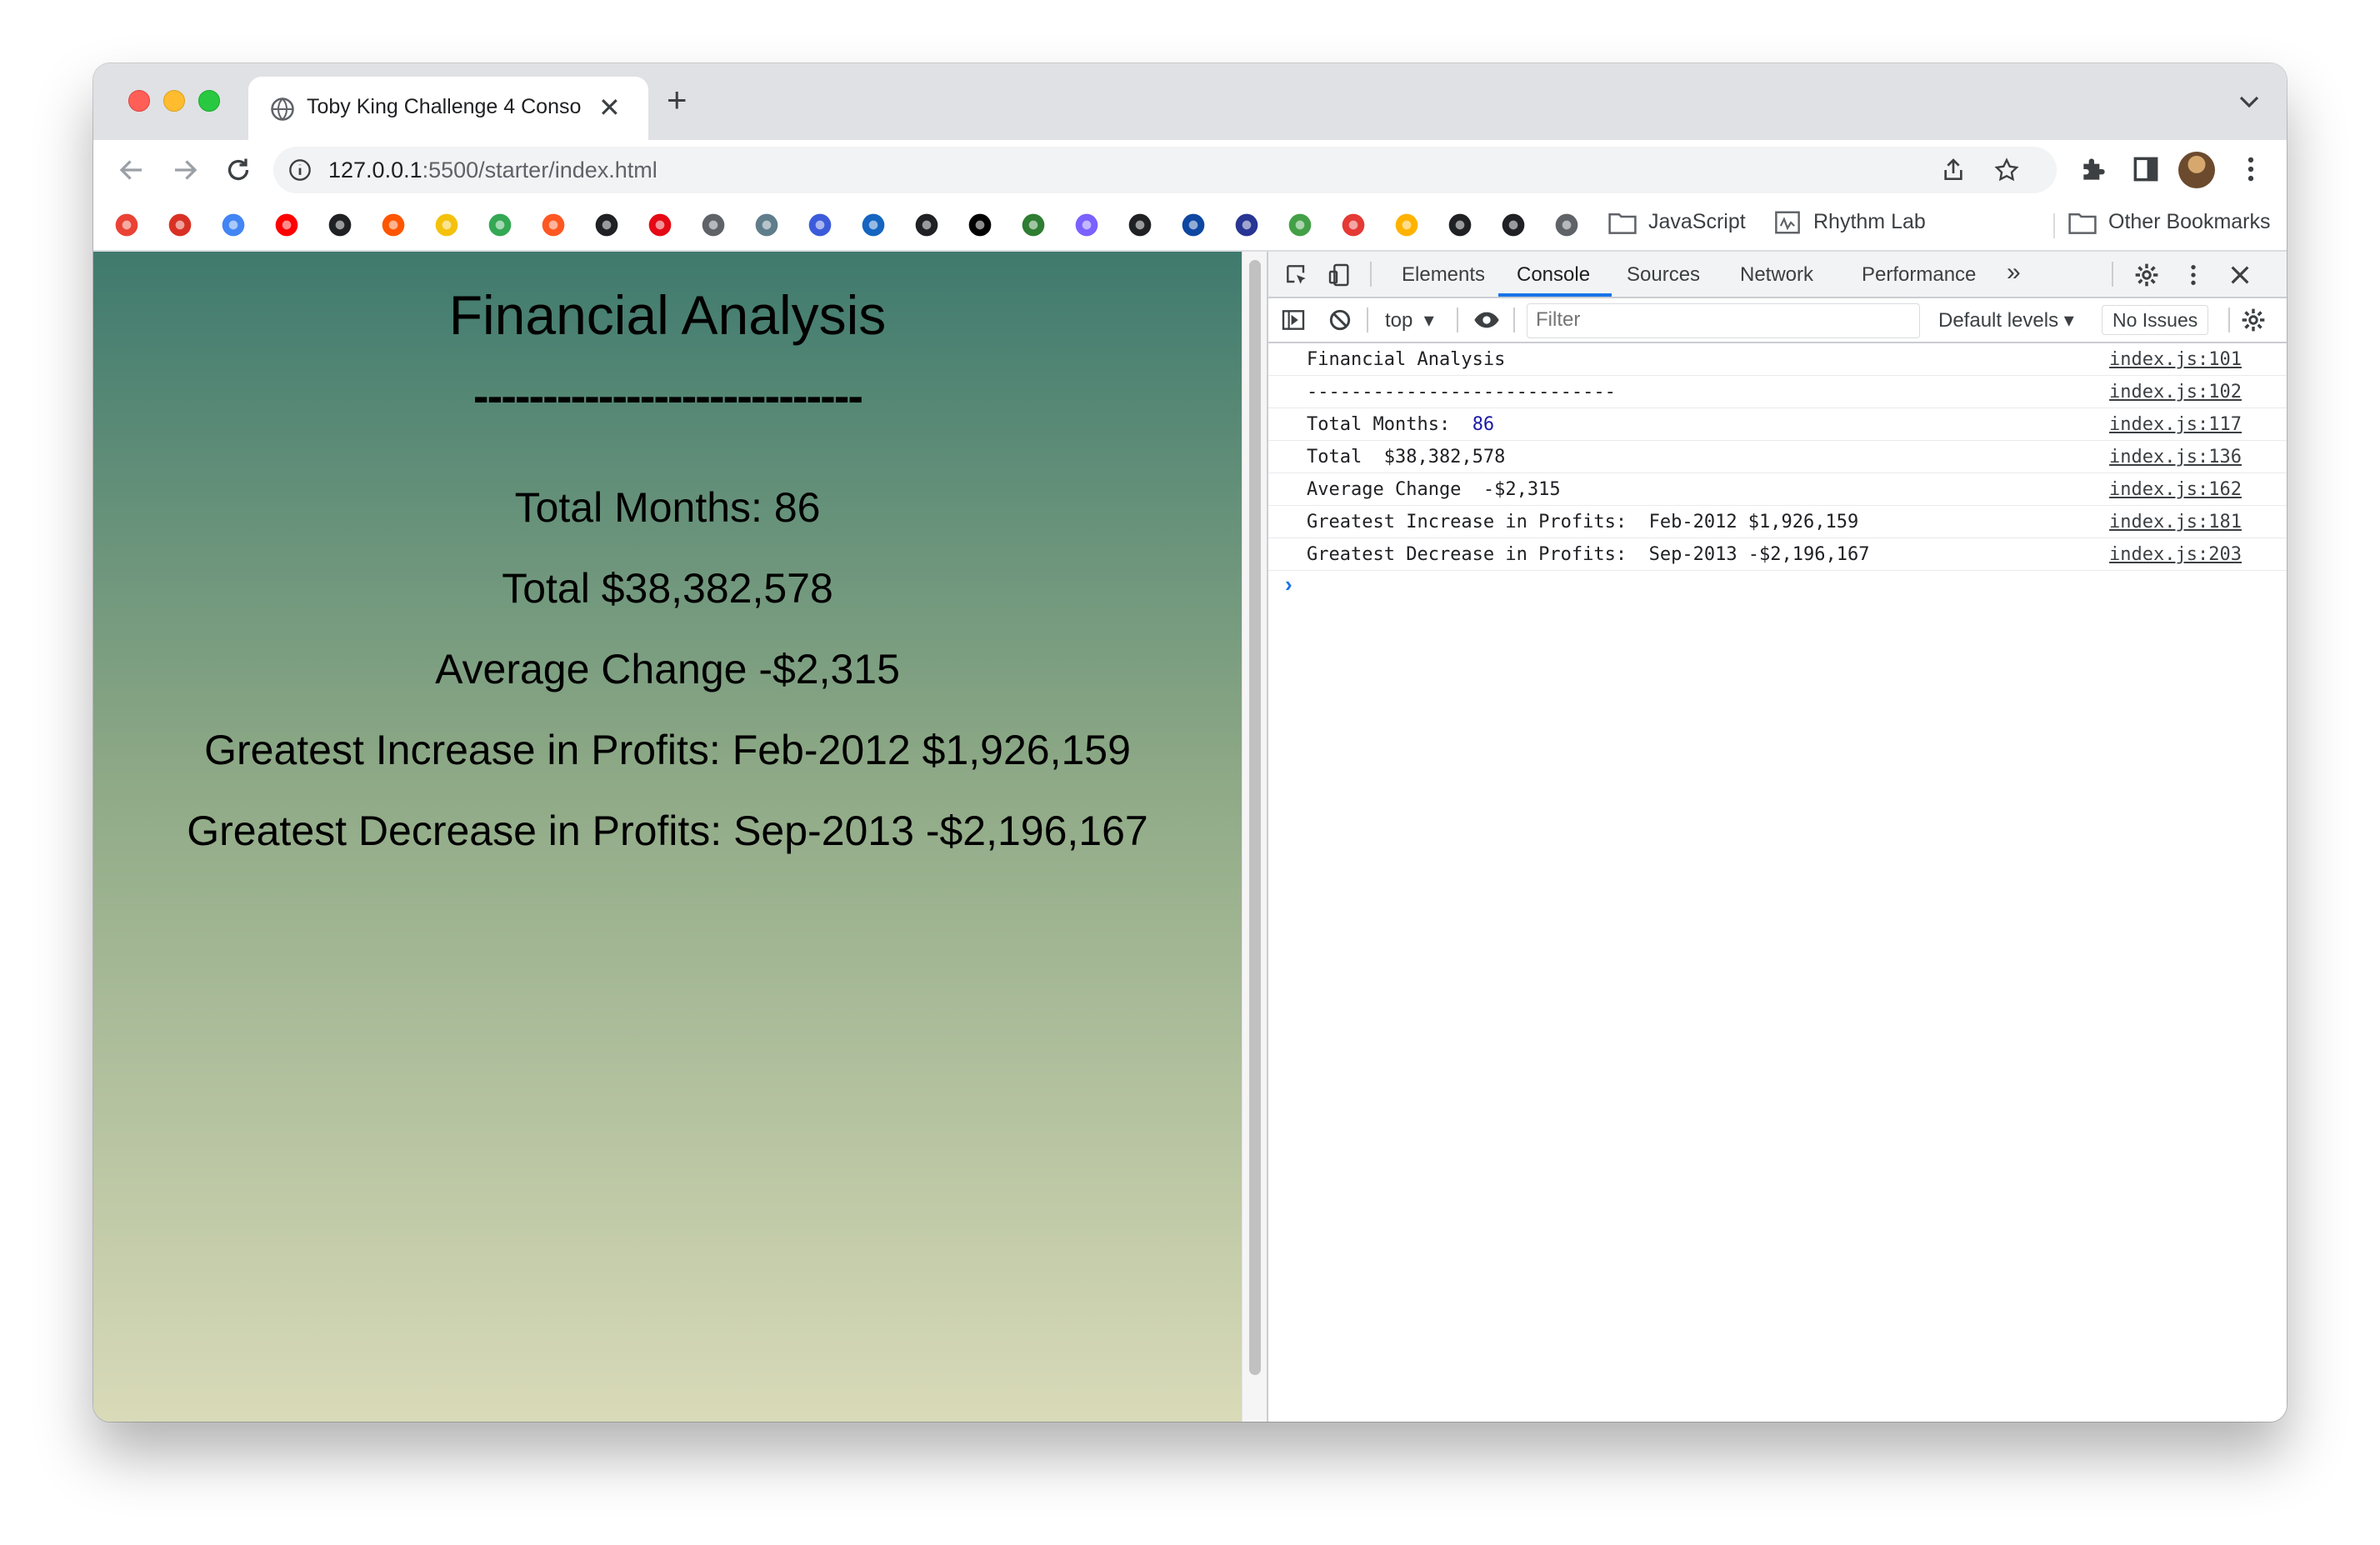 Image resolution: width=2380 pixels, height=1545 pixels. What do you see at coordinates (209, 101) in the screenshot?
I see `zoom-window-button` at bounding box center [209, 101].